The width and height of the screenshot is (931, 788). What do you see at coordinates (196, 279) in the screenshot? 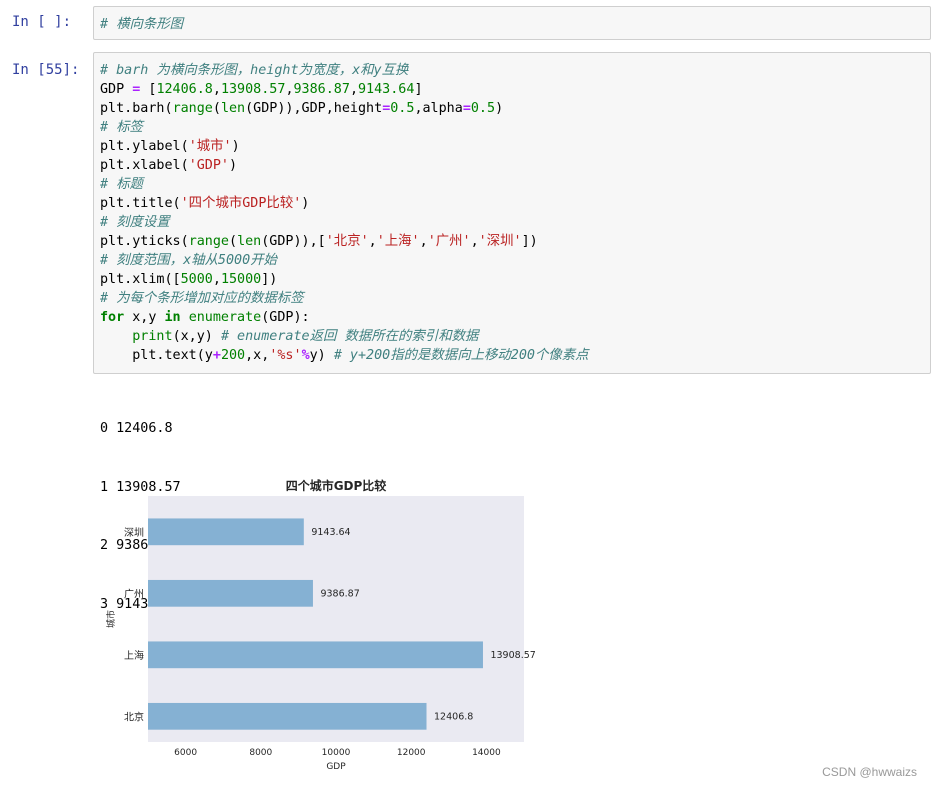
I see `code-token: 5000` at bounding box center [196, 279].